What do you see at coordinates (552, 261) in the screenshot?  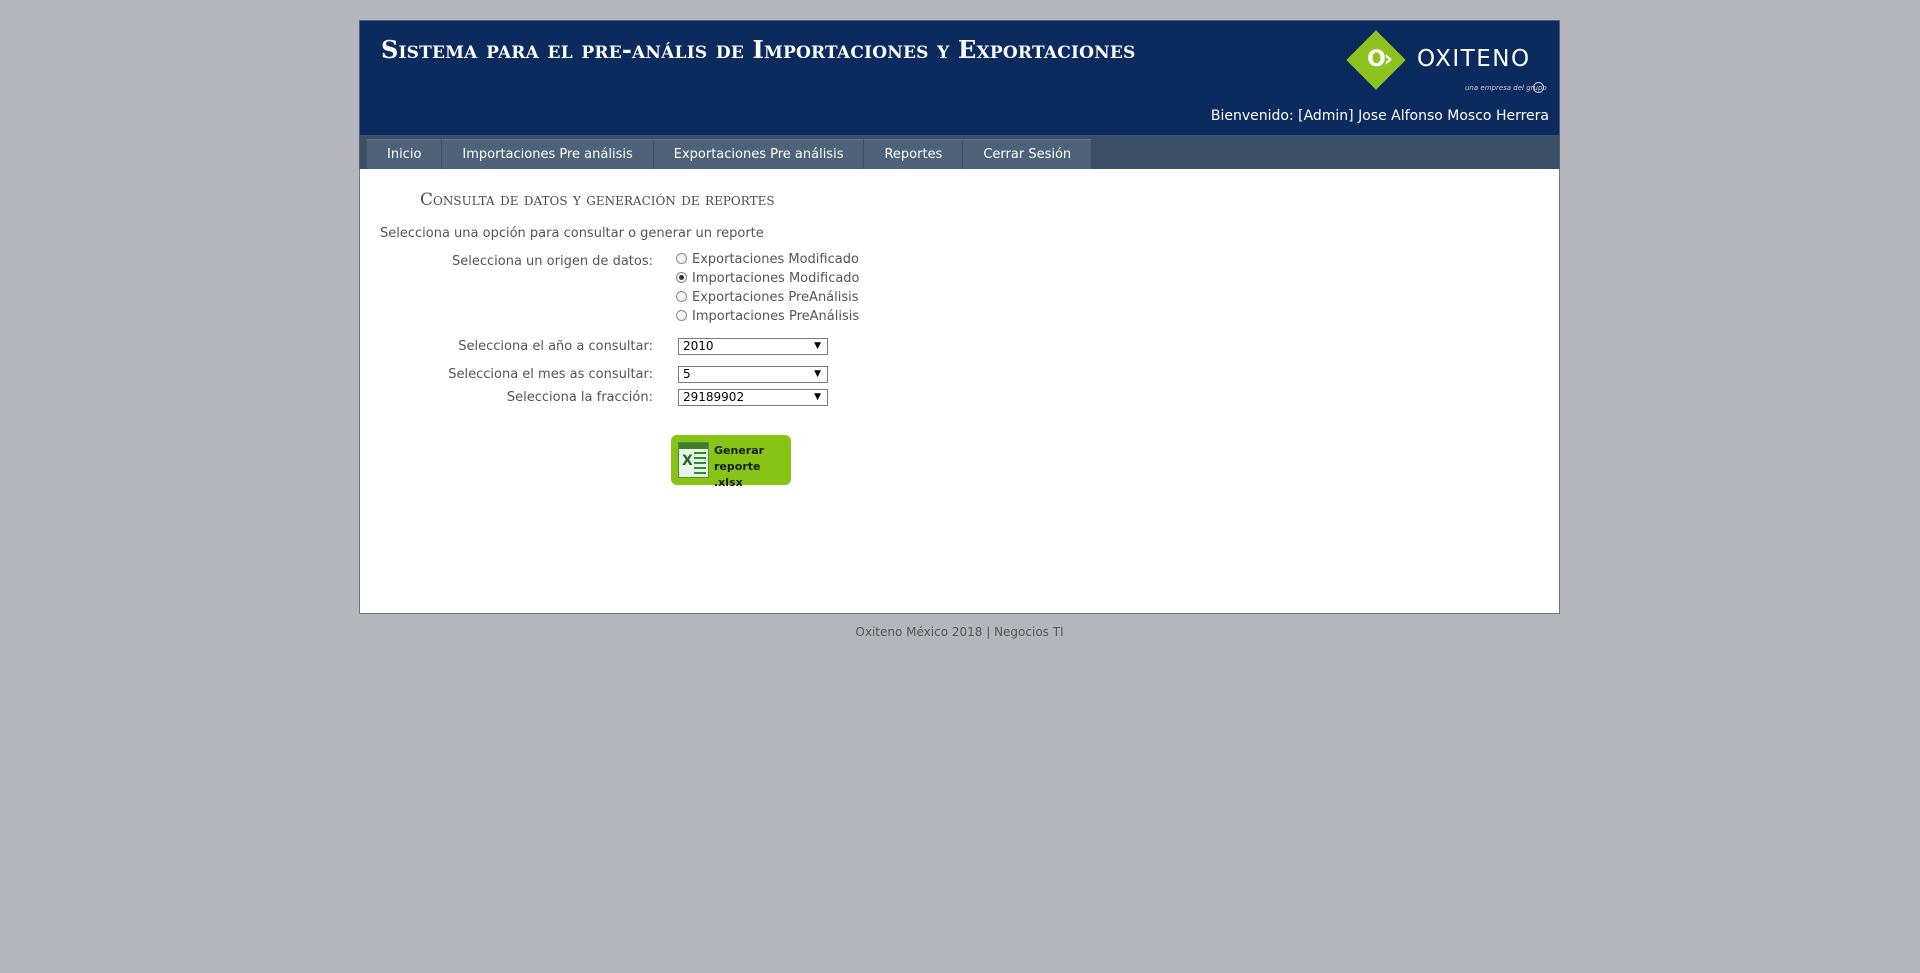 I see `origin-label: Selecciona un origen de datos:` at bounding box center [552, 261].